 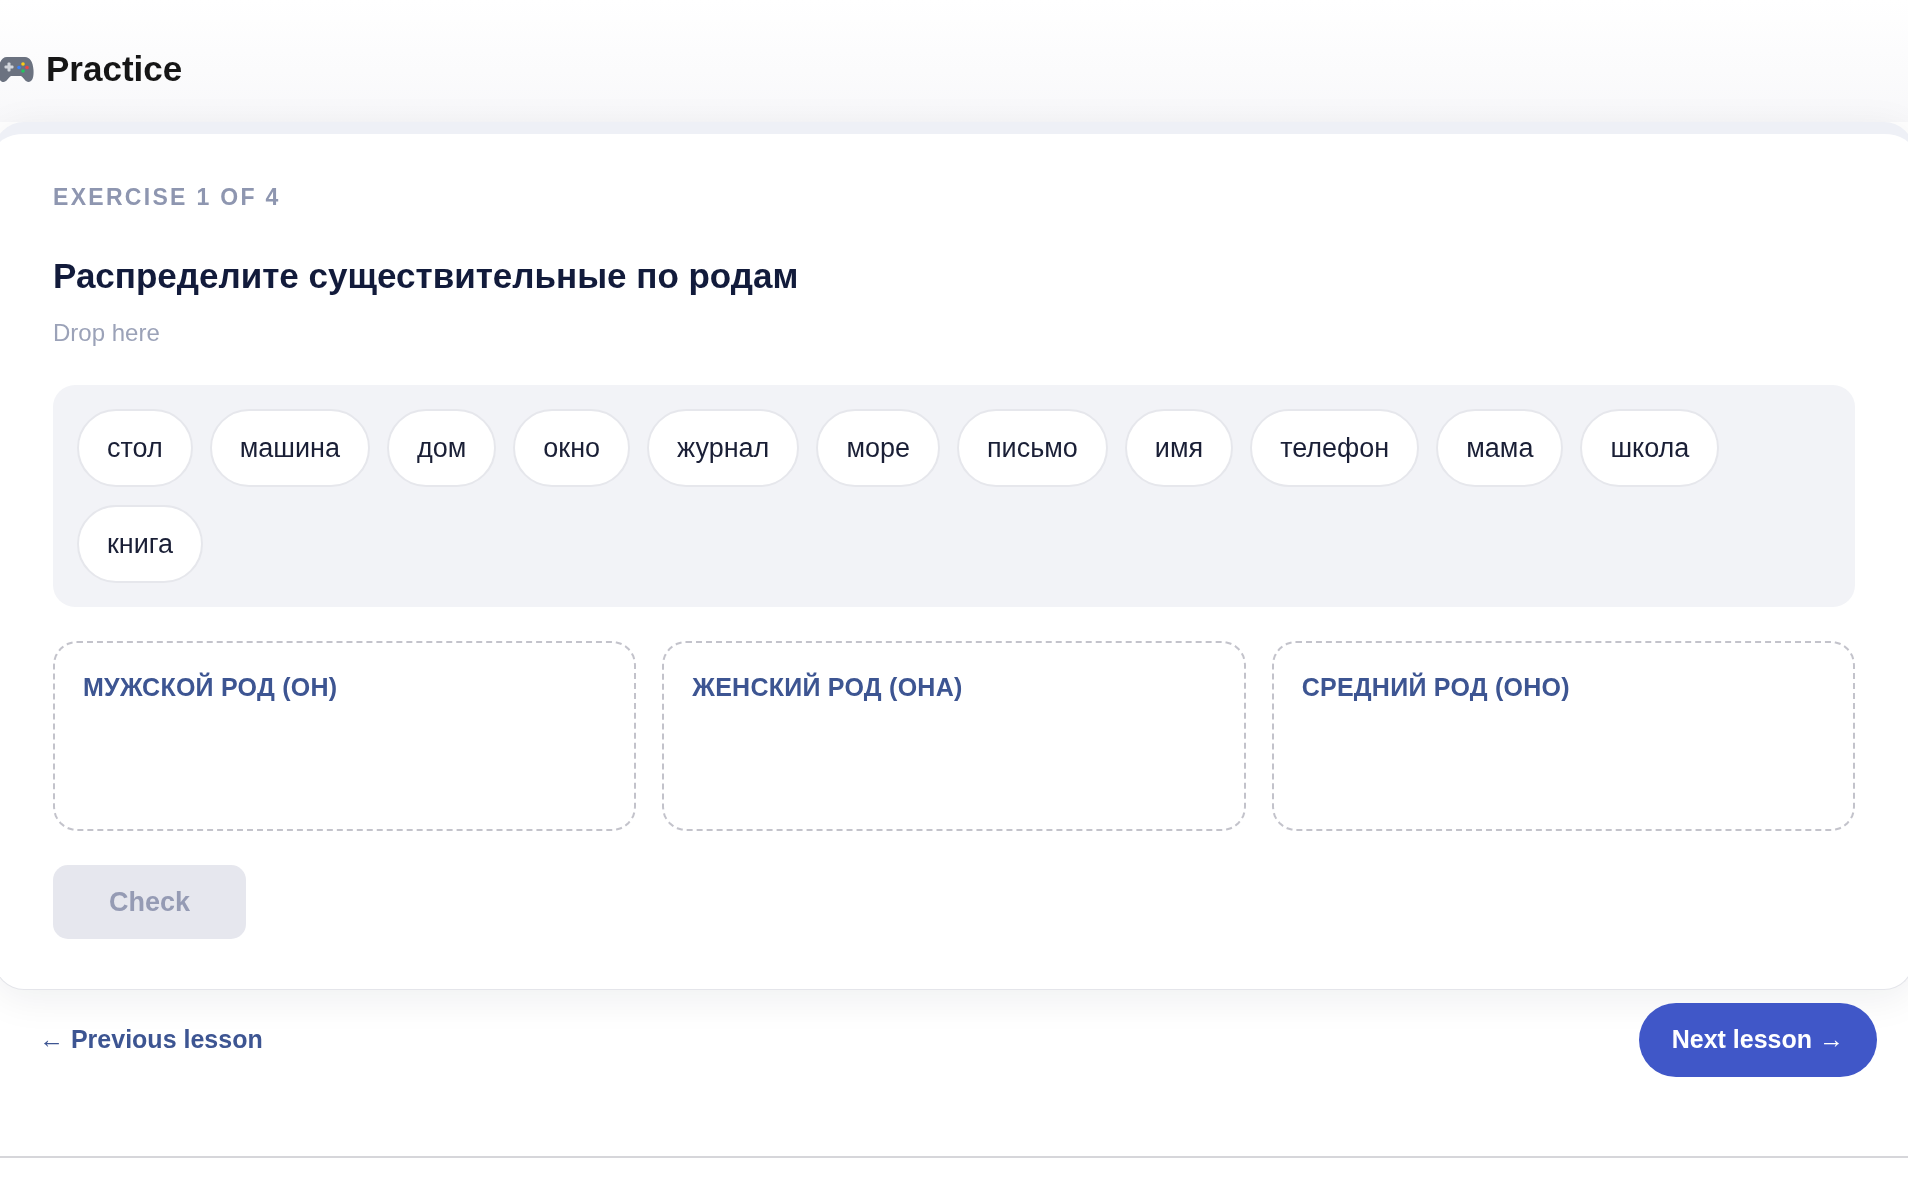 I want to click on drop-zone-label: МУЖСКОЙ РОД (ОН), so click(x=210, y=687).